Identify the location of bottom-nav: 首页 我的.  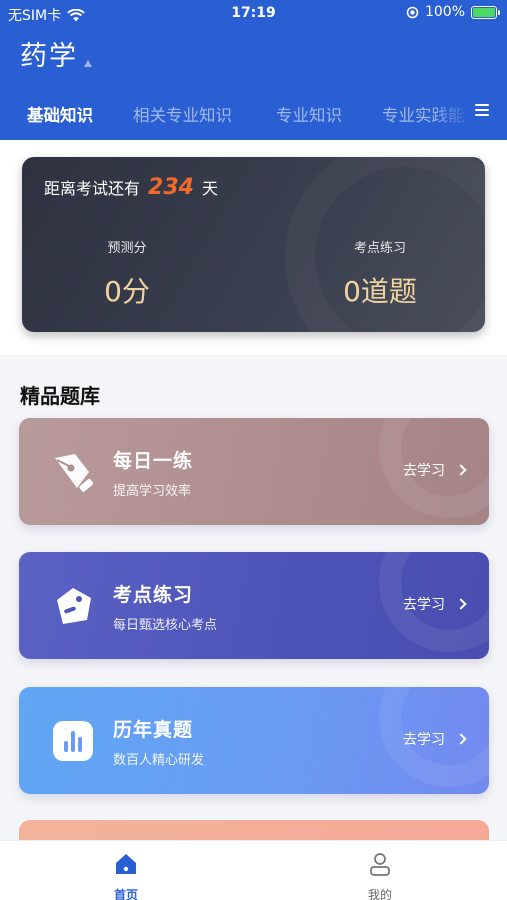
(253, 870).